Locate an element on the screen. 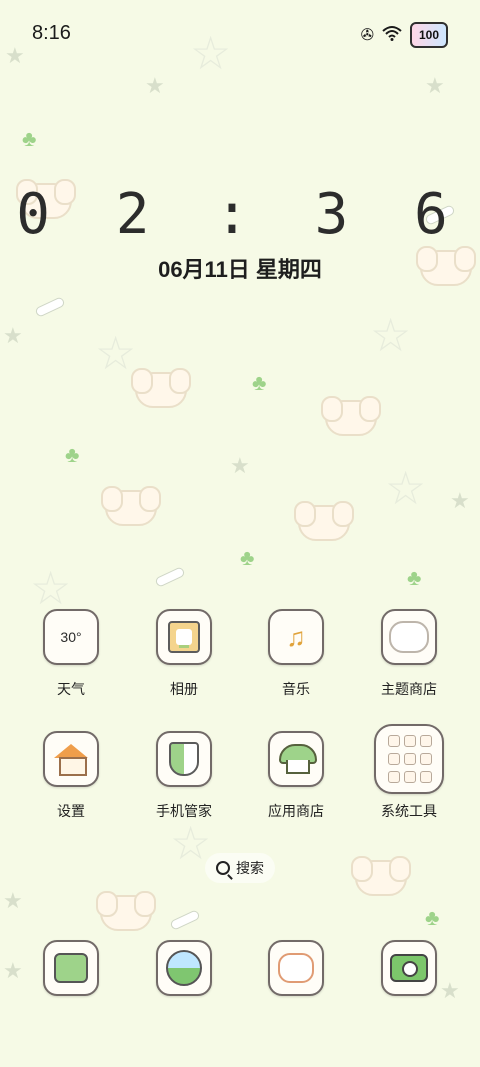 The width and height of the screenshot is (480, 1067). dock-app-browser is located at coordinates (184, 968).